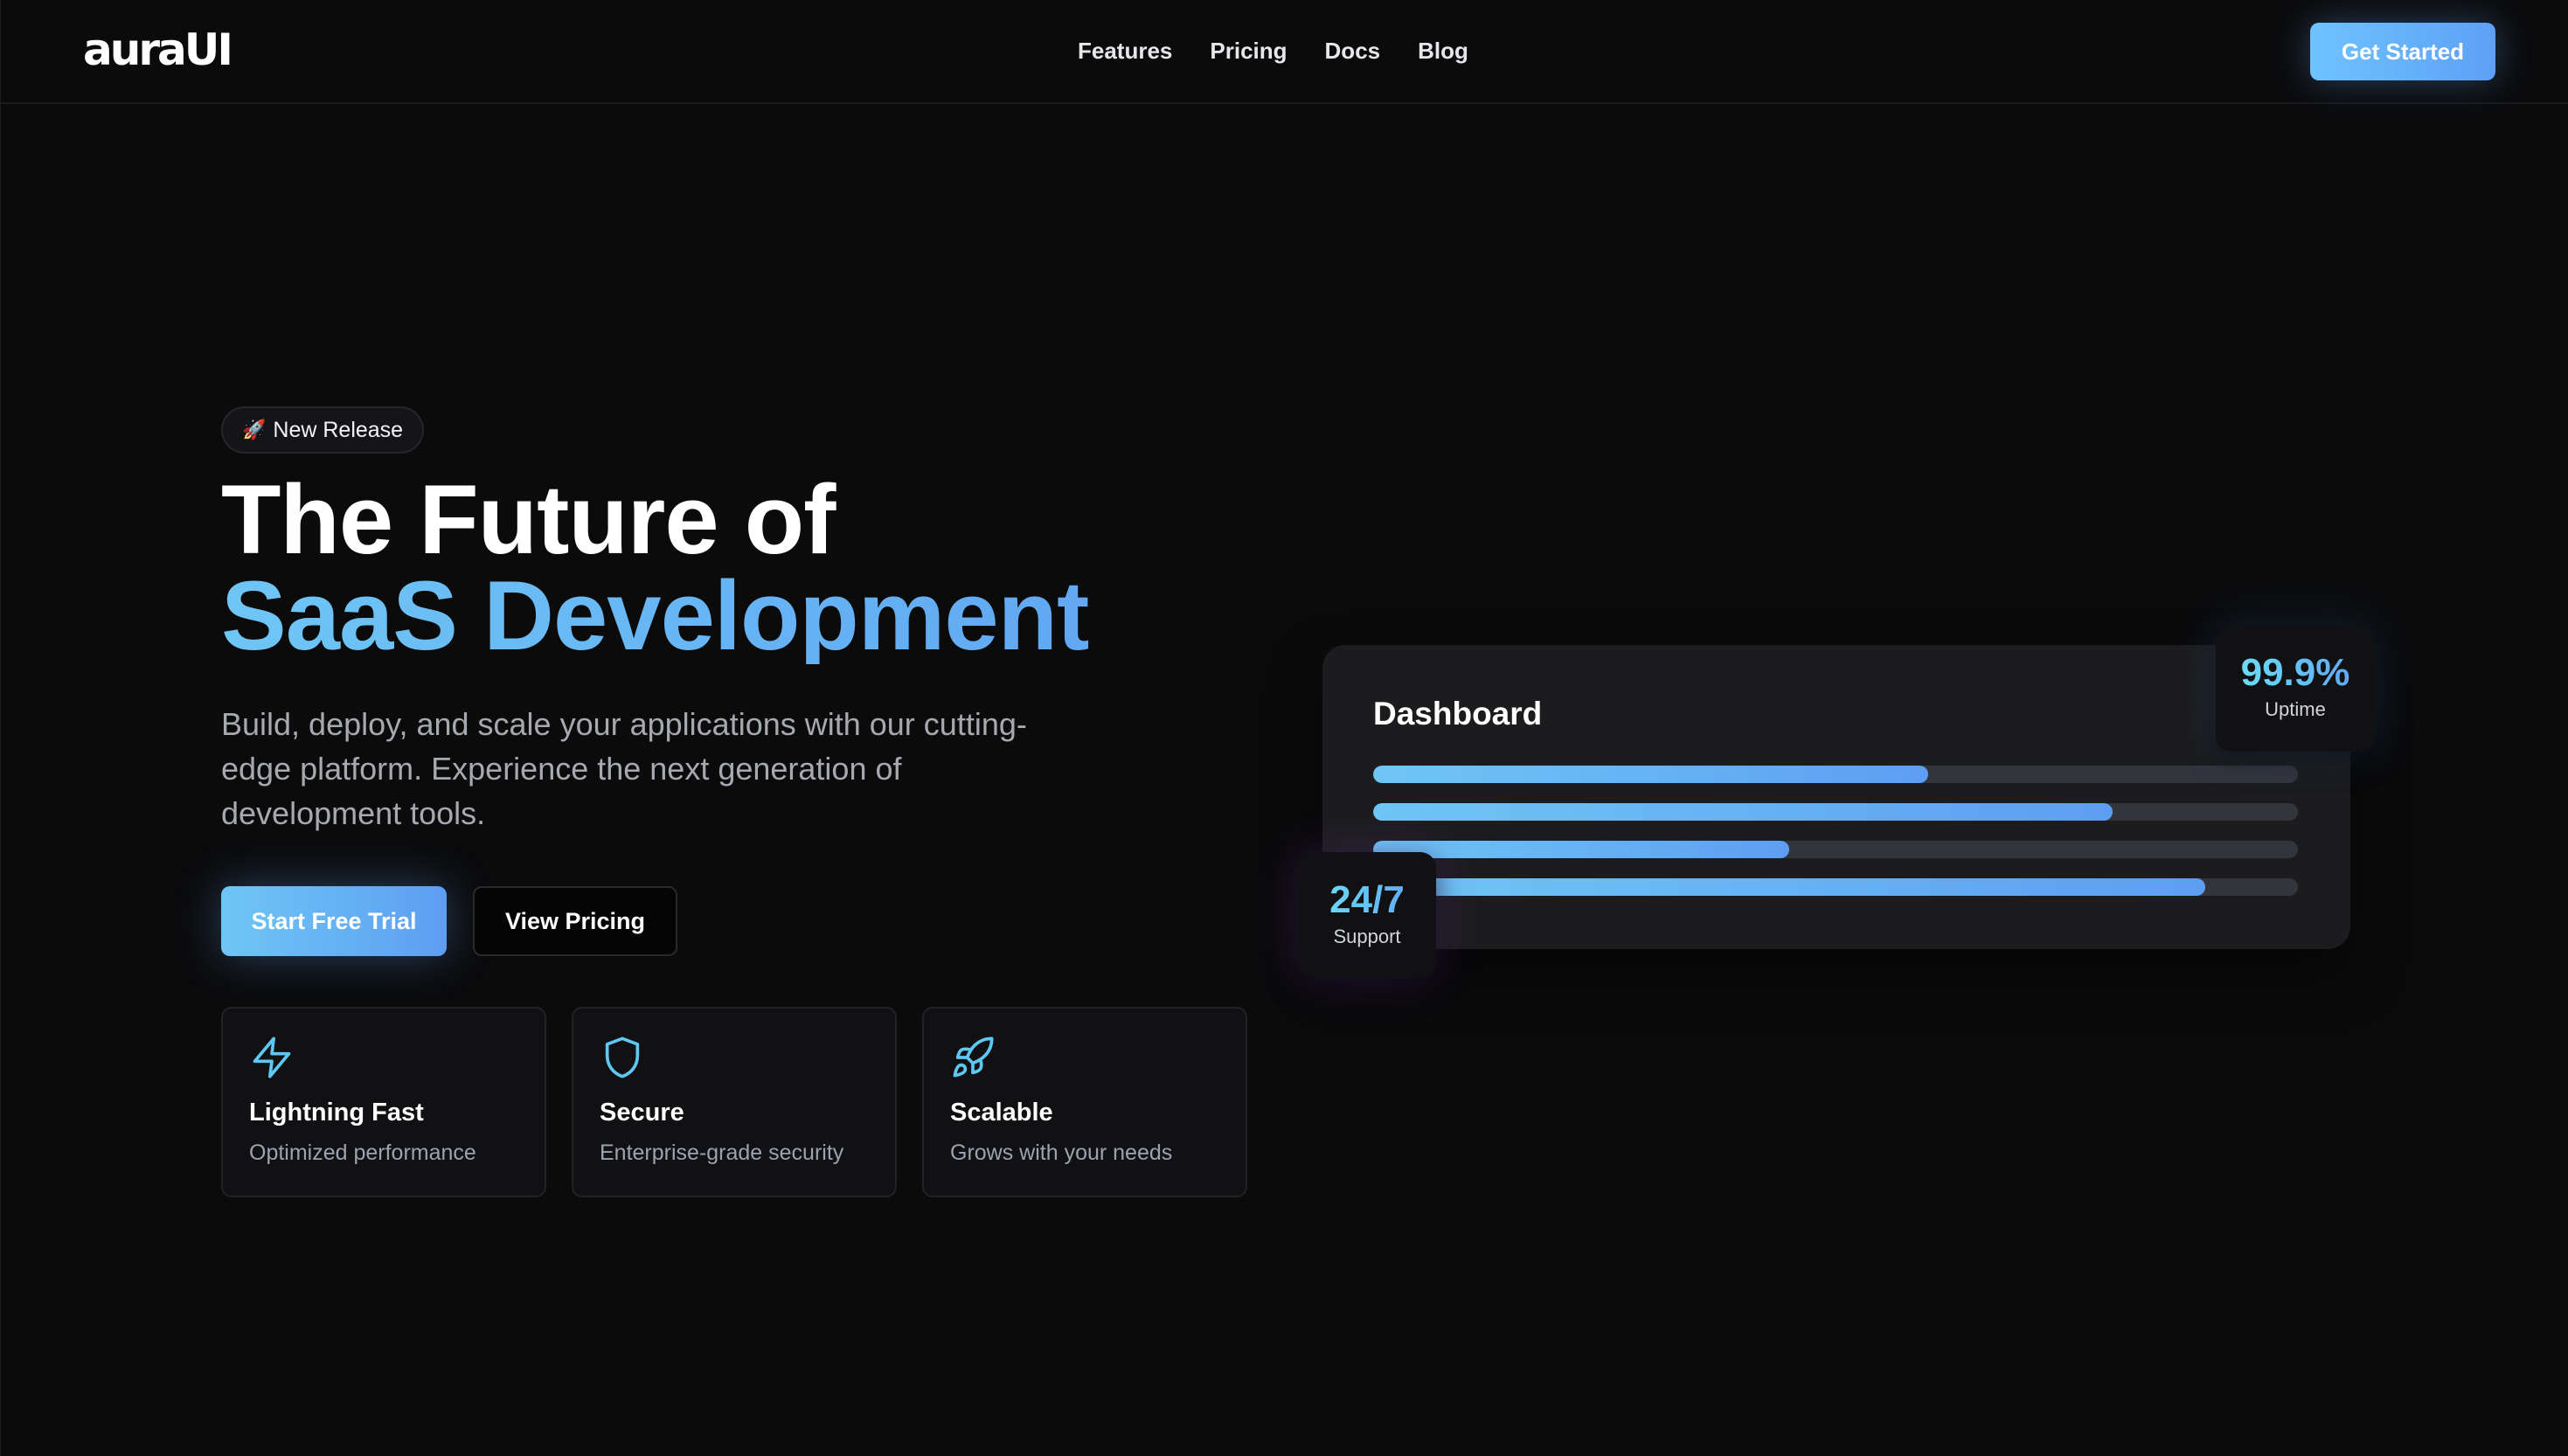  I want to click on rocket-icon, so click(974, 1057).